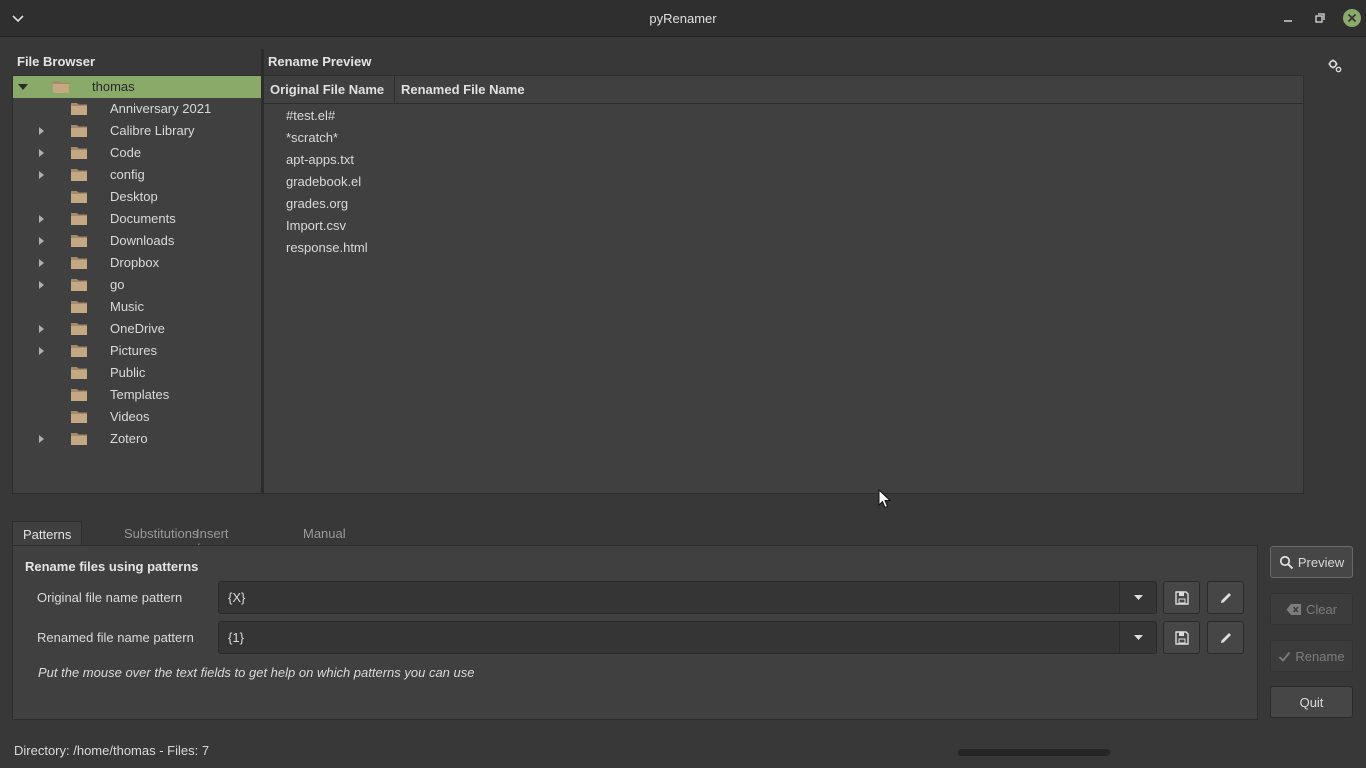  What do you see at coordinates (1034, 752) in the screenshot?
I see `horizontal-scrollbar` at bounding box center [1034, 752].